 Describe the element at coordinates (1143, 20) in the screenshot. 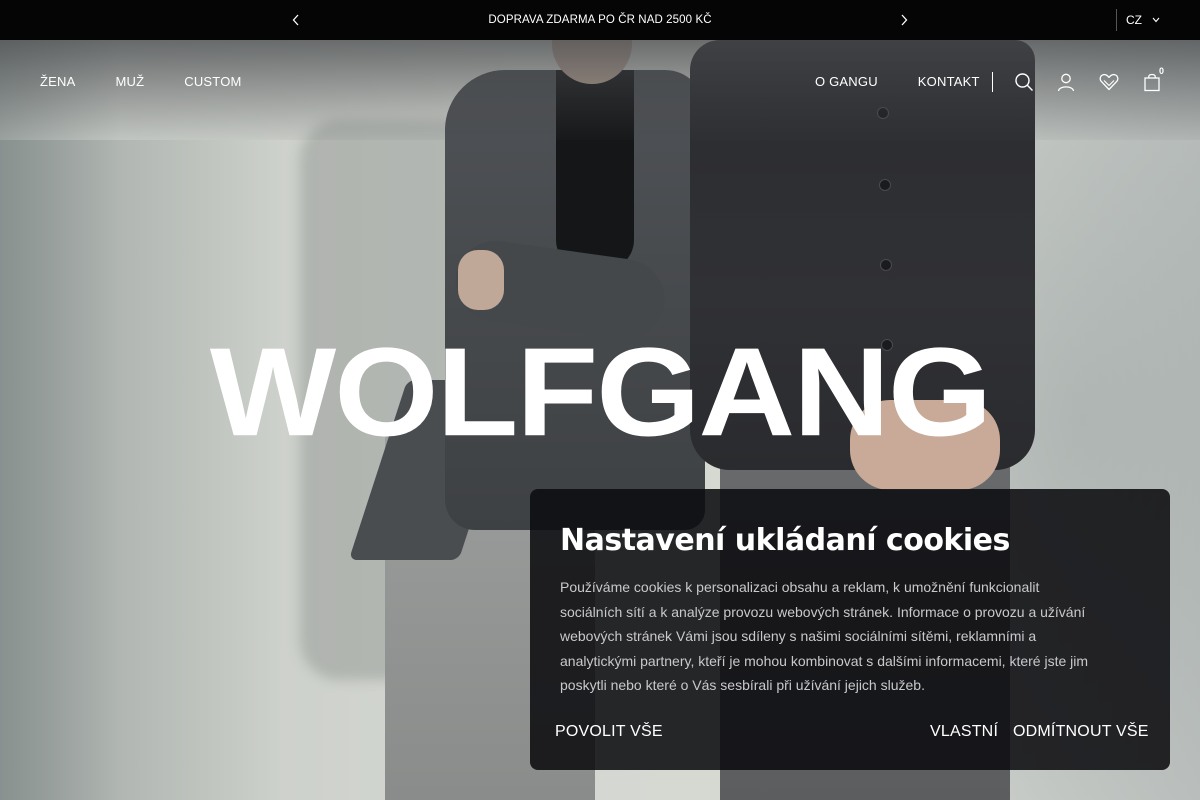

I see `language-select: CZ` at that location.